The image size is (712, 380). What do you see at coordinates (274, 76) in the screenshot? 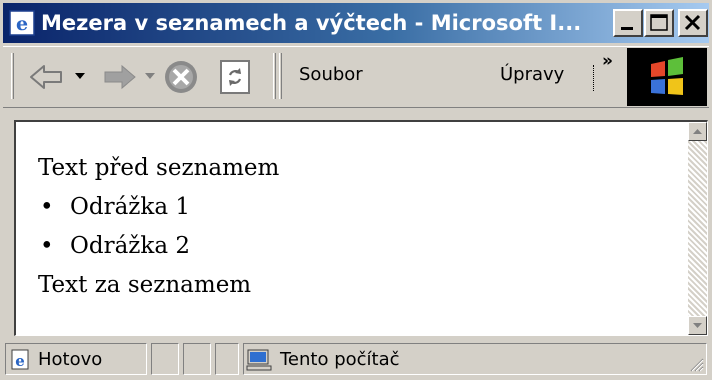
I see `toolbar-separator` at bounding box center [274, 76].